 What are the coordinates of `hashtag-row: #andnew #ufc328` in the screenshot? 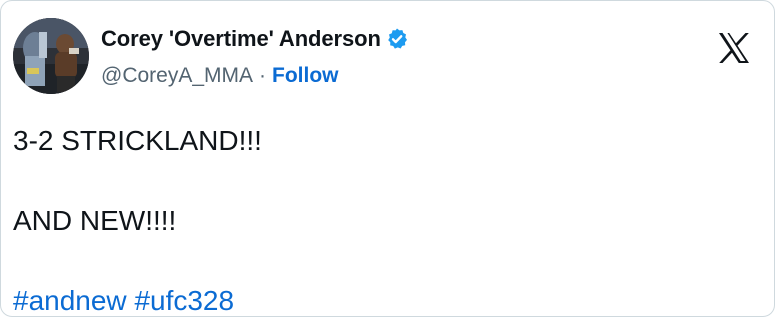 It's located at (387, 301).